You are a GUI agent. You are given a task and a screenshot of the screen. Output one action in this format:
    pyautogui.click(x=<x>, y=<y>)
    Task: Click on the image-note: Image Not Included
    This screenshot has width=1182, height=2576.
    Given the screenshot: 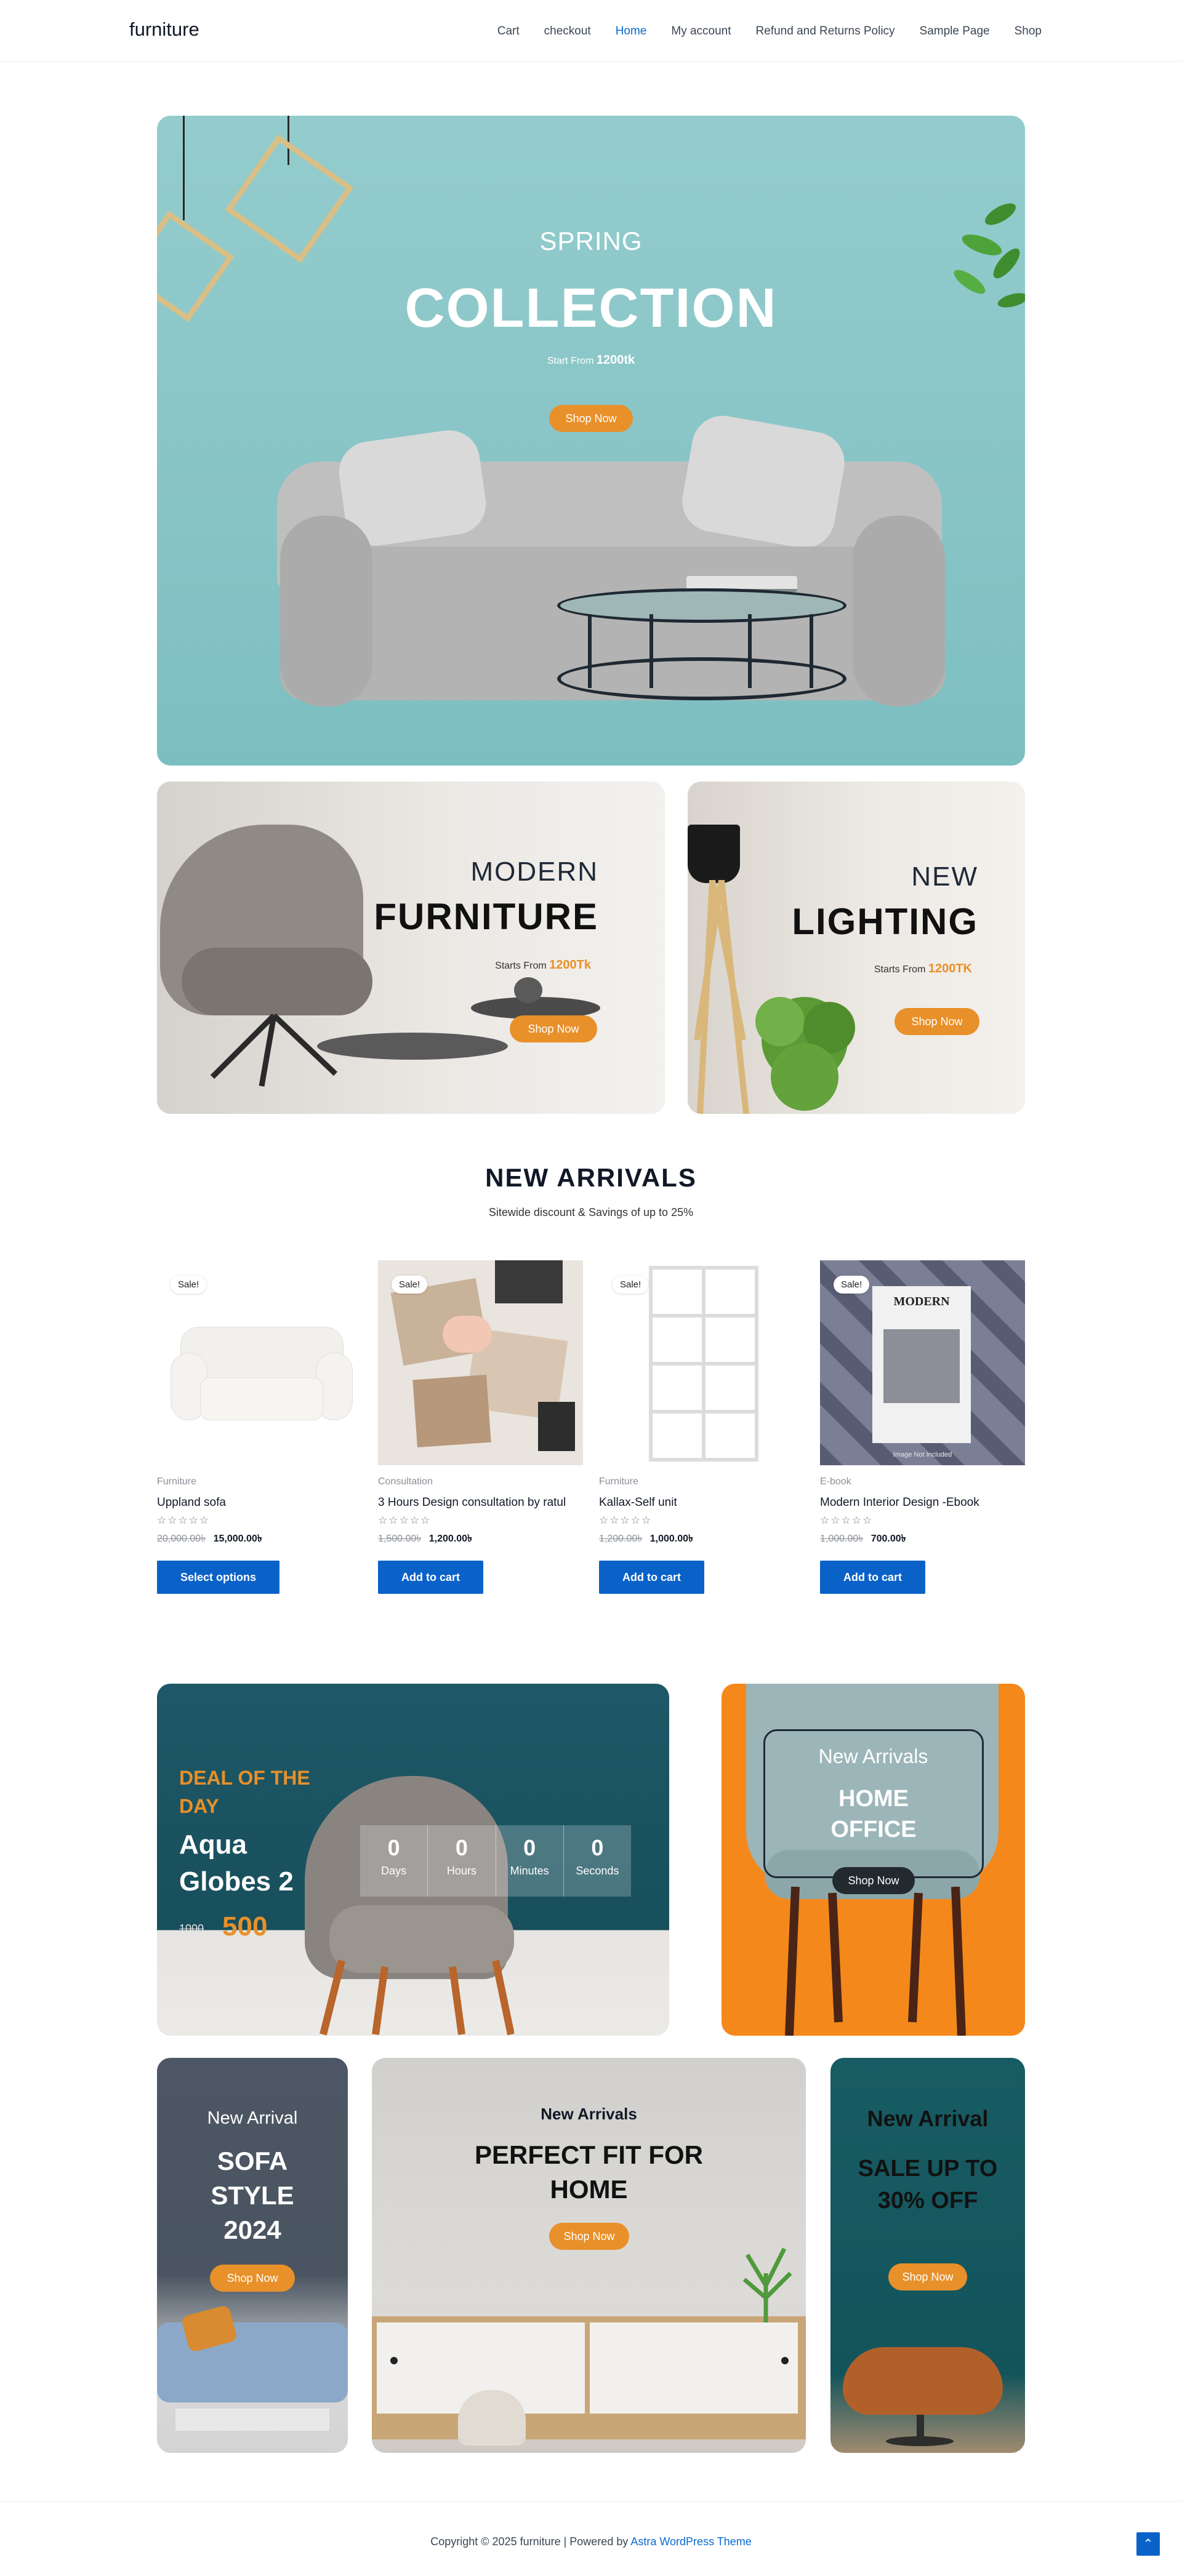 What is the action you would take?
    pyautogui.click(x=922, y=1454)
    